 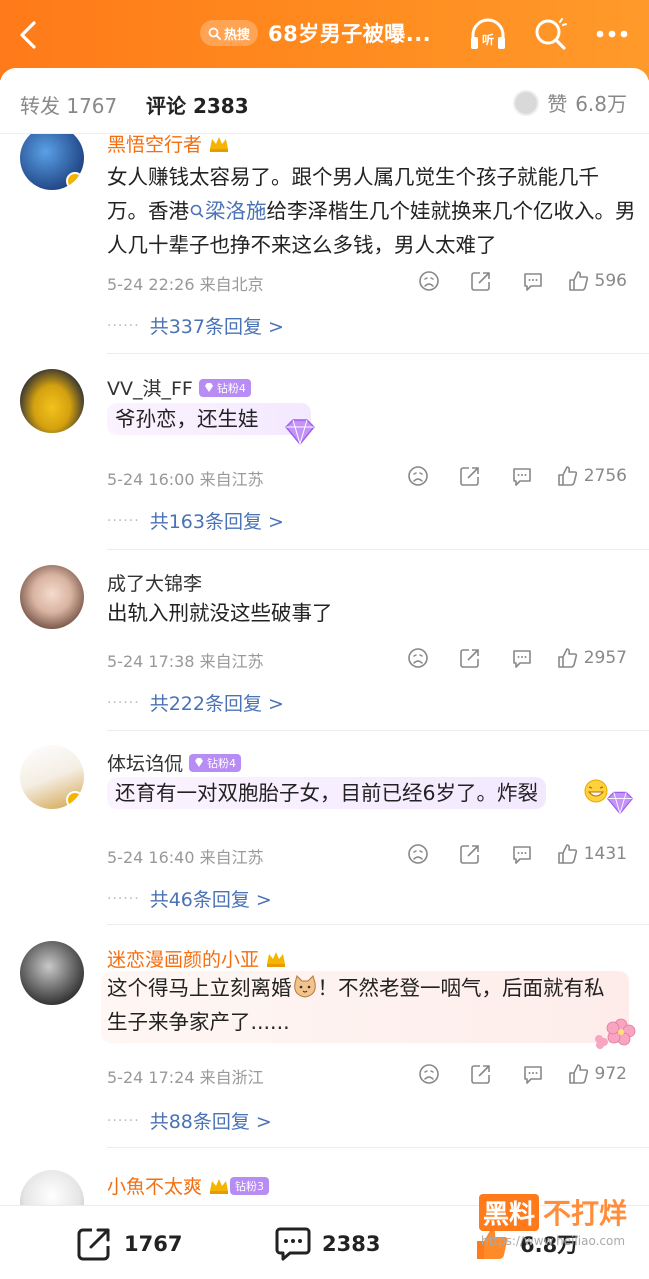 I want to click on fan-badge: 钻粉4, so click(x=224, y=387).